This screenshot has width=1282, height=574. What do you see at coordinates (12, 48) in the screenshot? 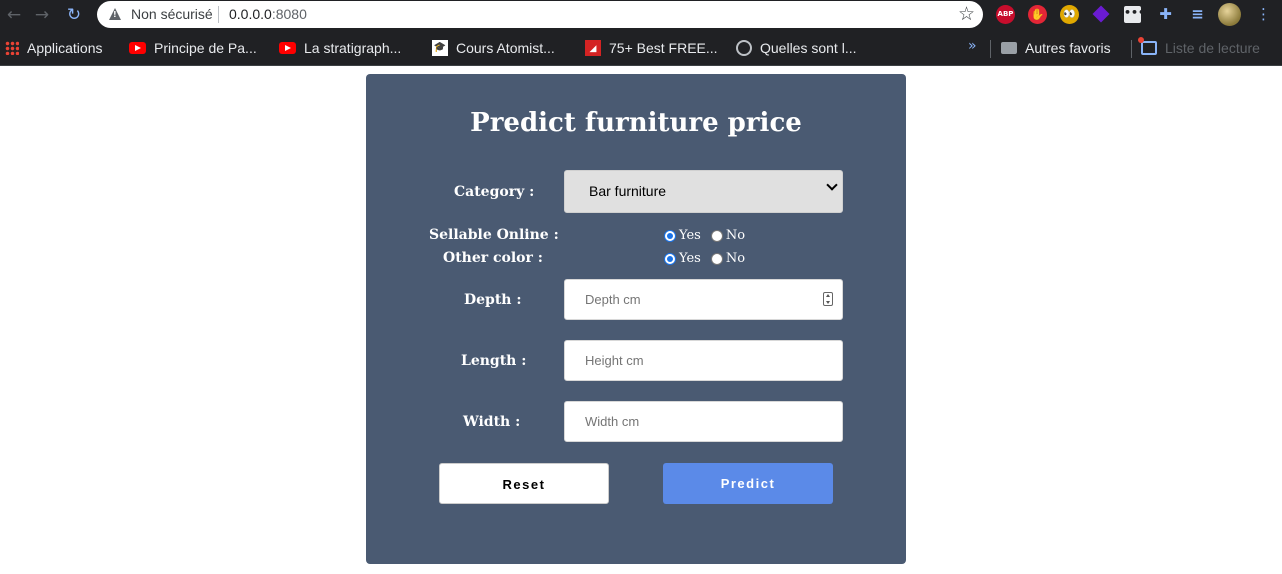
I see `apps-grid-icon` at bounding box center [12, 48].